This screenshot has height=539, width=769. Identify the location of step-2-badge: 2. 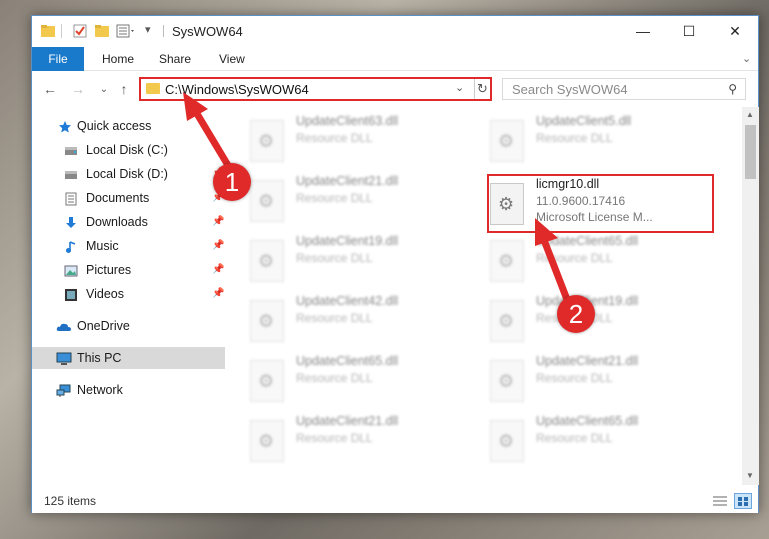
(576, 314).